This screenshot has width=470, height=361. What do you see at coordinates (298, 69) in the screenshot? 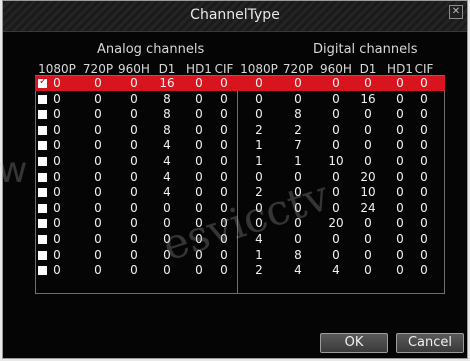
I see `digital-col-header: 720P` at bounding box center [298, 69].